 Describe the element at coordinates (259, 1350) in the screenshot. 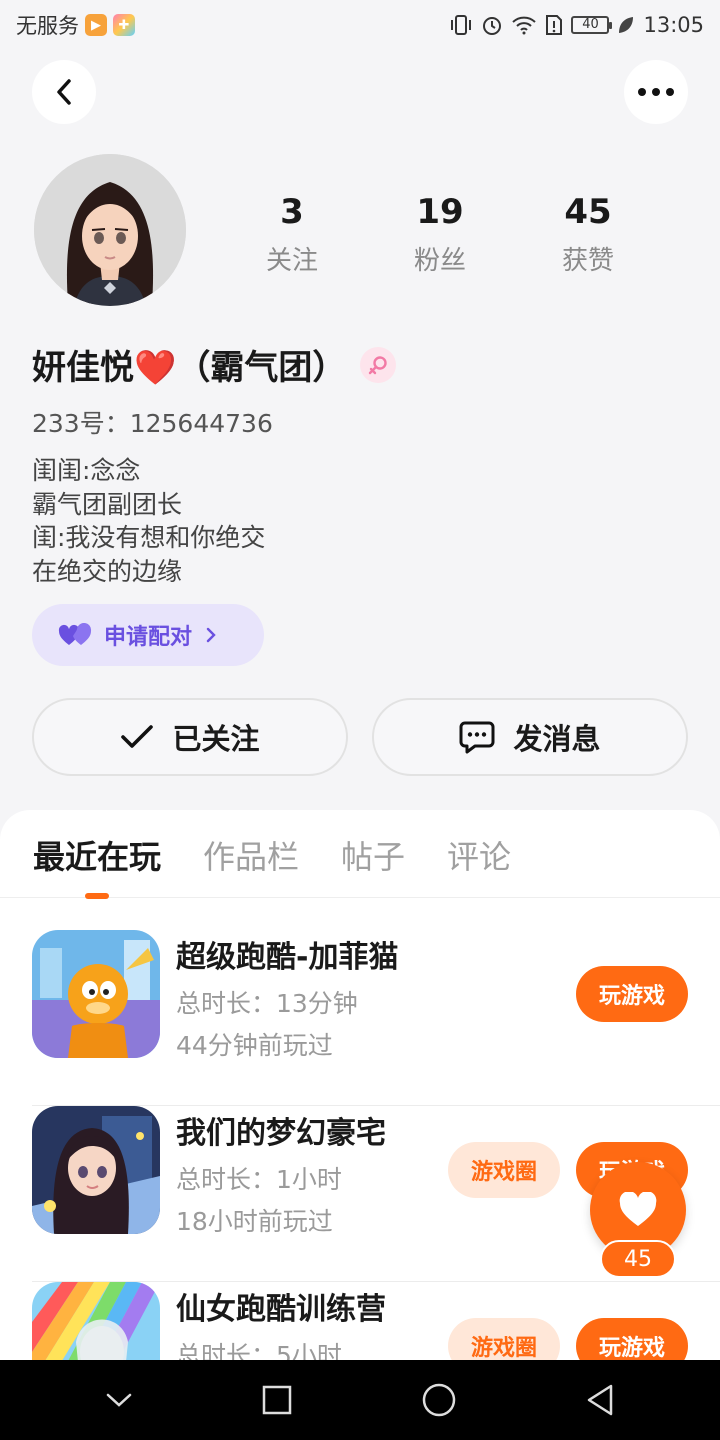

I see `game-duration: 总时长：5小时` at that location.